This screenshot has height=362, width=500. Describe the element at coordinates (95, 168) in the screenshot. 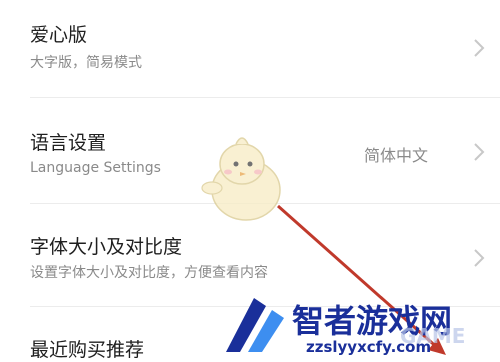

I see `settings-item-subtitle: Language Settings` at that location.